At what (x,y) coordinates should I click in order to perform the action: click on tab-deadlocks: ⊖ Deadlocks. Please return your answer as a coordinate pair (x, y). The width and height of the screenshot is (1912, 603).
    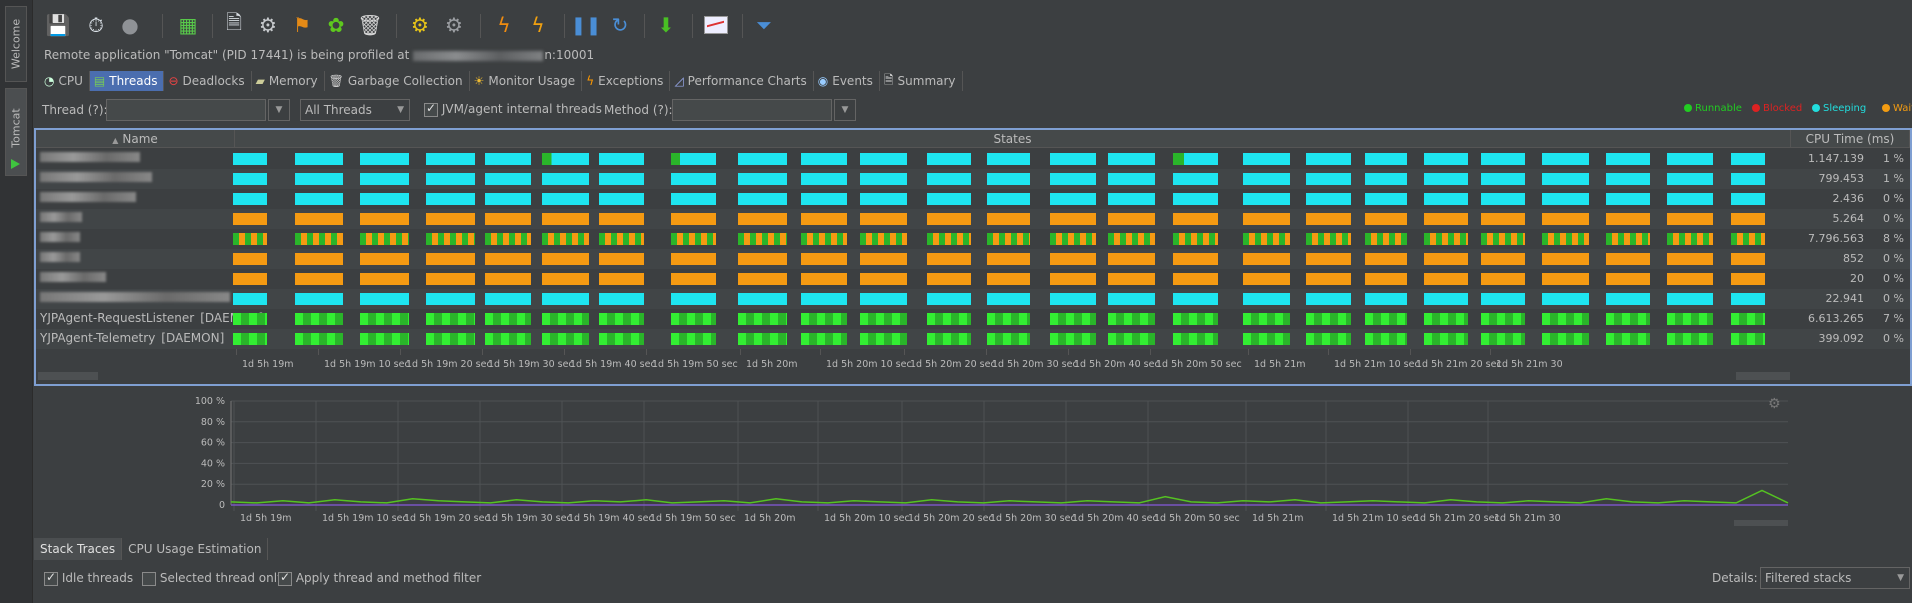
    Looking at the image, I should click on (208, 81).